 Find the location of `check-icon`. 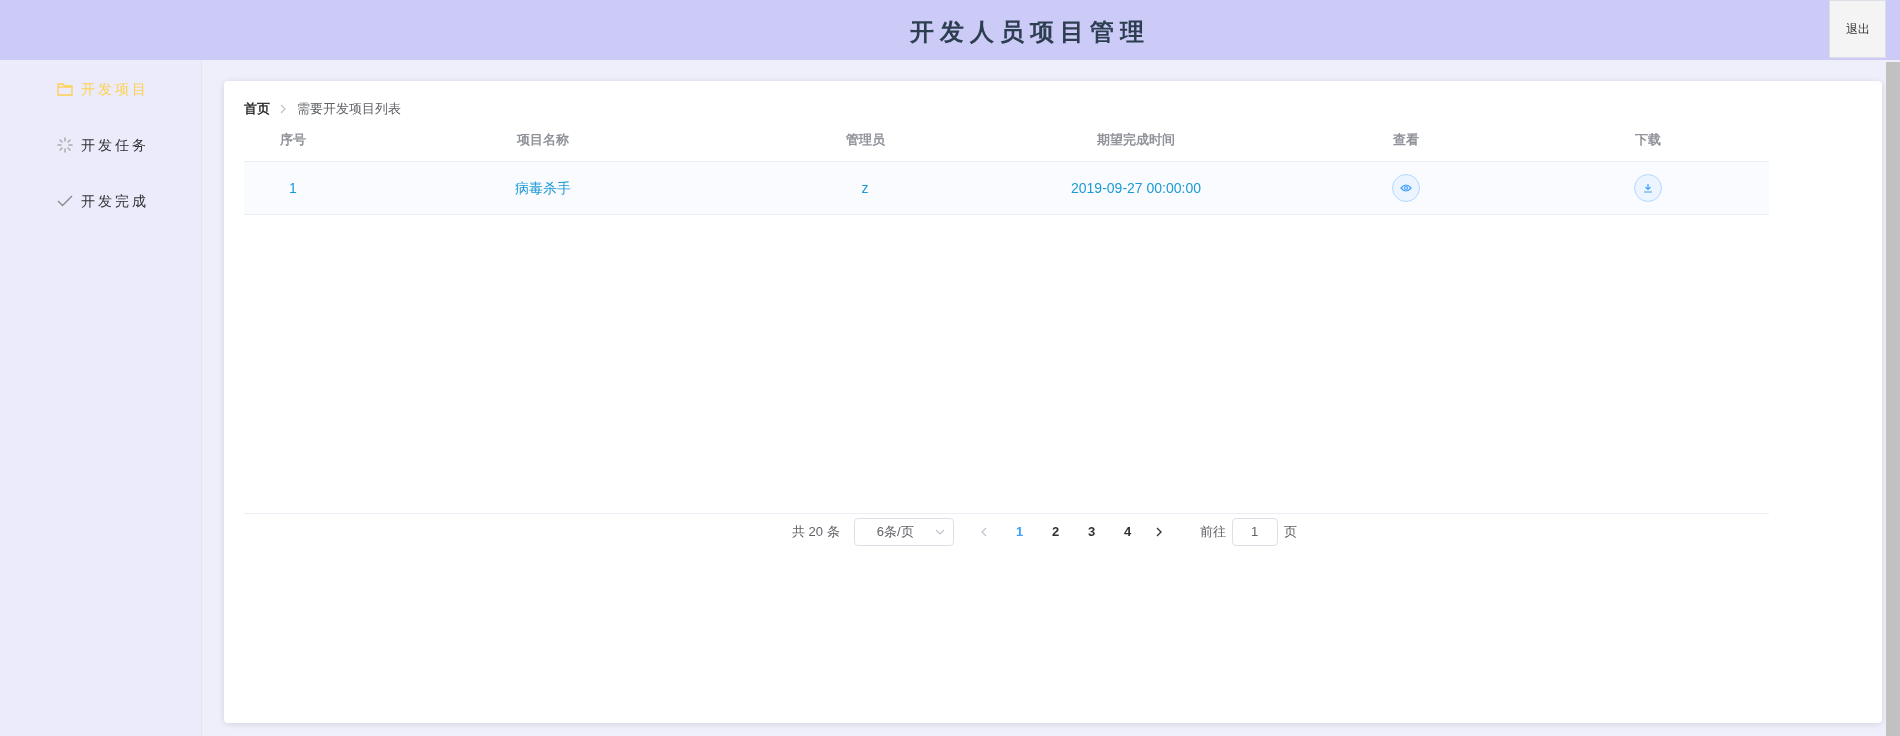

check-icon is located at coordinates (65, 201).